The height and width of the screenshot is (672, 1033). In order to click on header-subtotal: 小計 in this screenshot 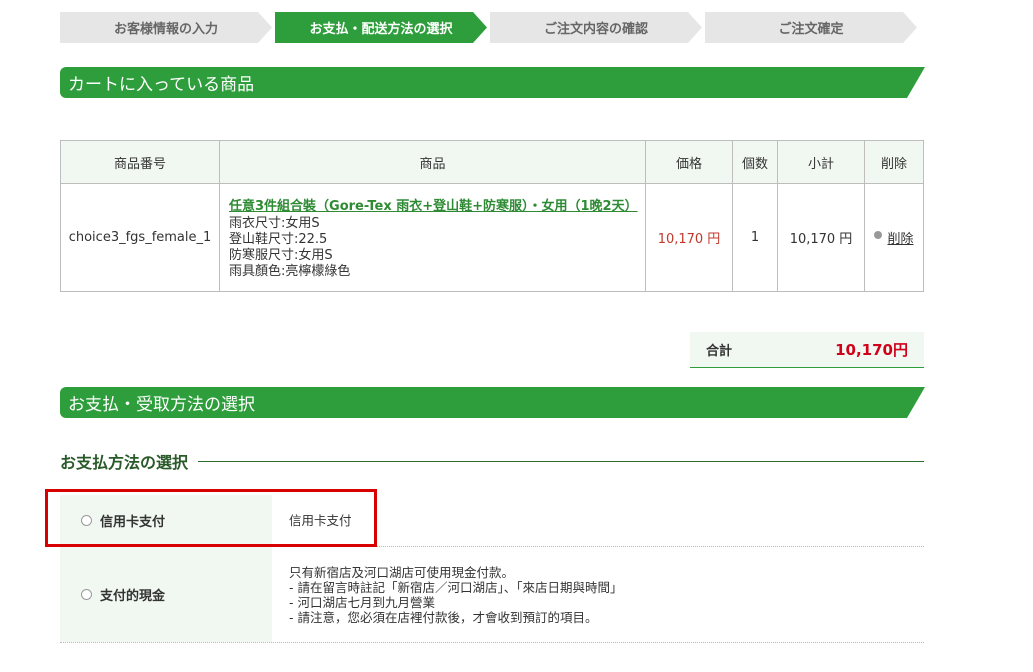, I will do `click(821, 162)`.